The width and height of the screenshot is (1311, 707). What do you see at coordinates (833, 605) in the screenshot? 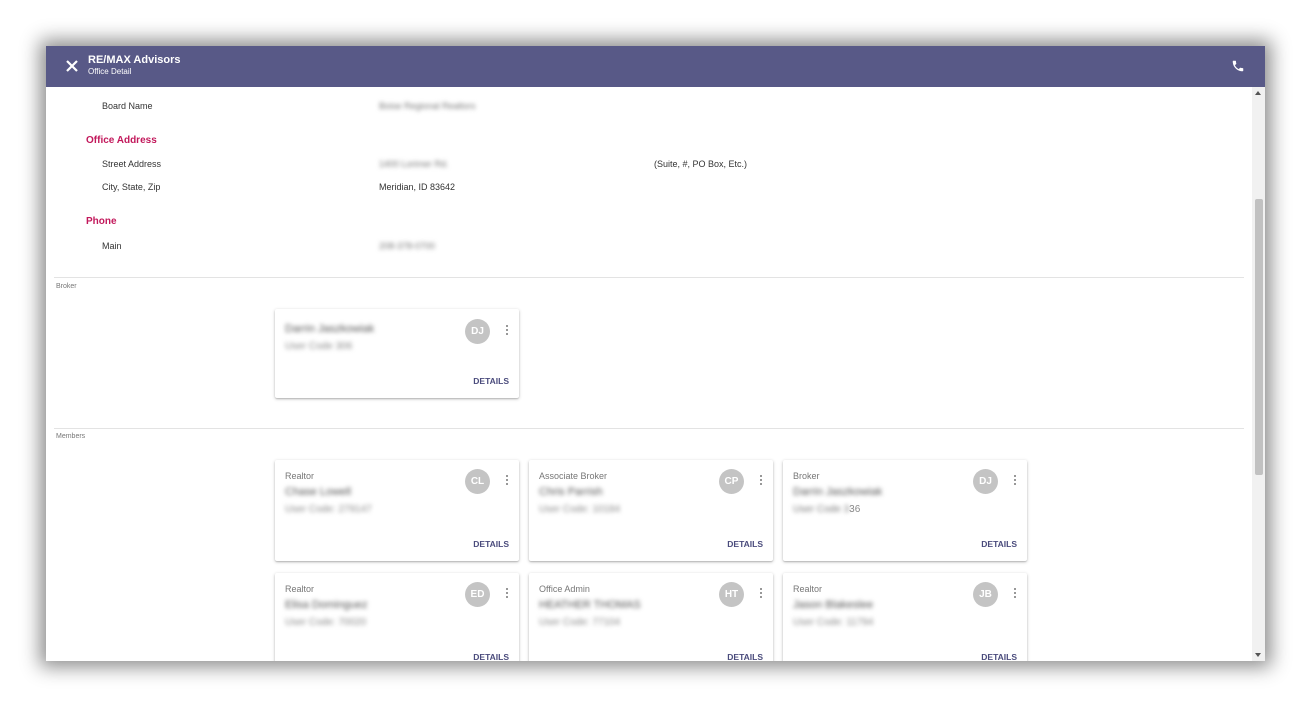
I see `member-name: Jason Blakeslee` at bounding box center [833, 605].